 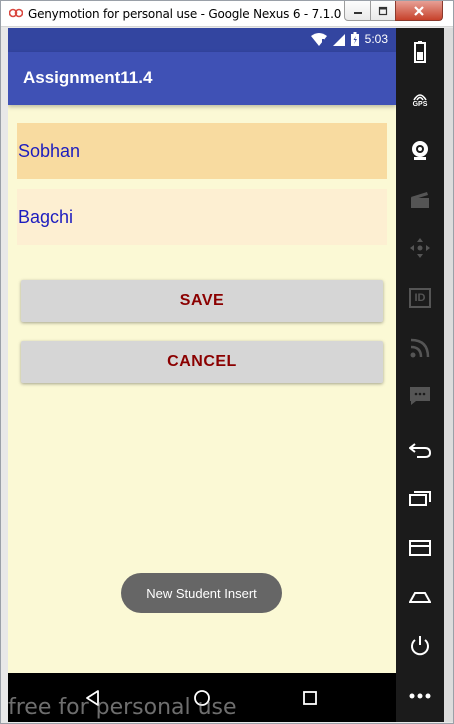 I want to click on sidebar-home-button, so click(x=420, y=596).